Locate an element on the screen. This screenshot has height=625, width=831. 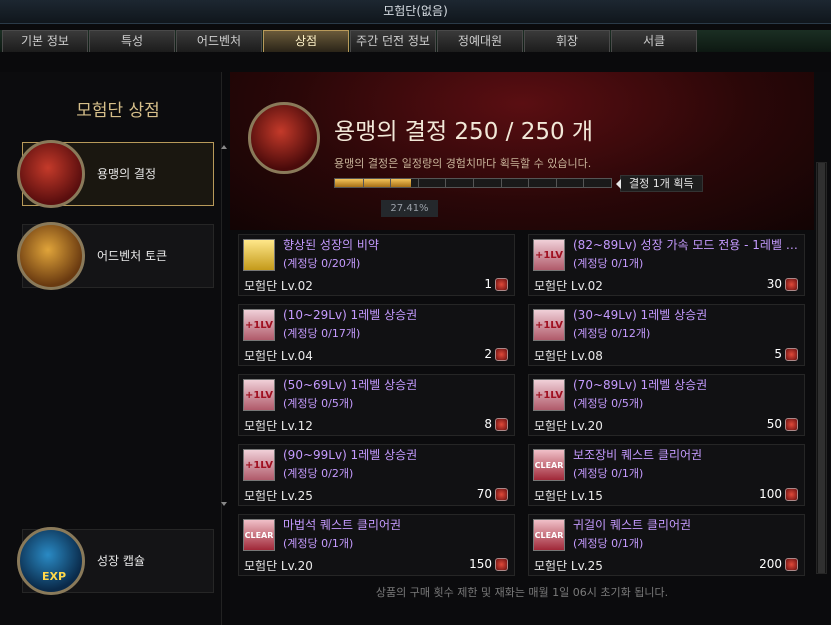
tab-traits: 특성 is located at coordinates (132, 41).